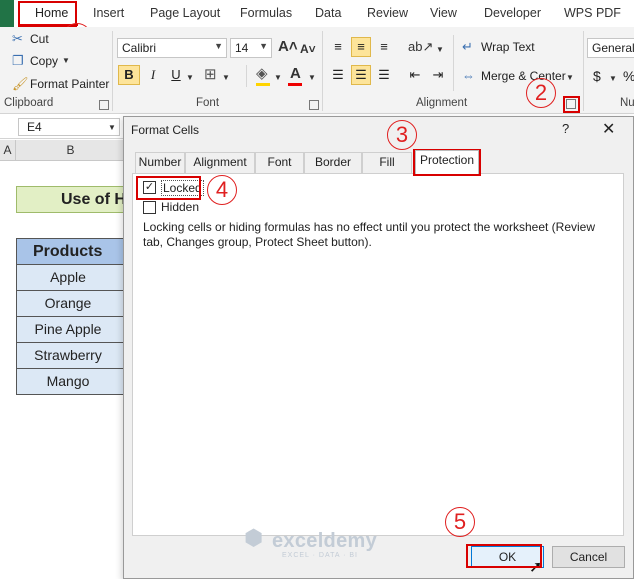 This screenshot has width=634, height=579. What do you see at coordinates (17, 39) in the screenshot?
I see `scissors-icon: ✂` at bounding box center [17, 39].